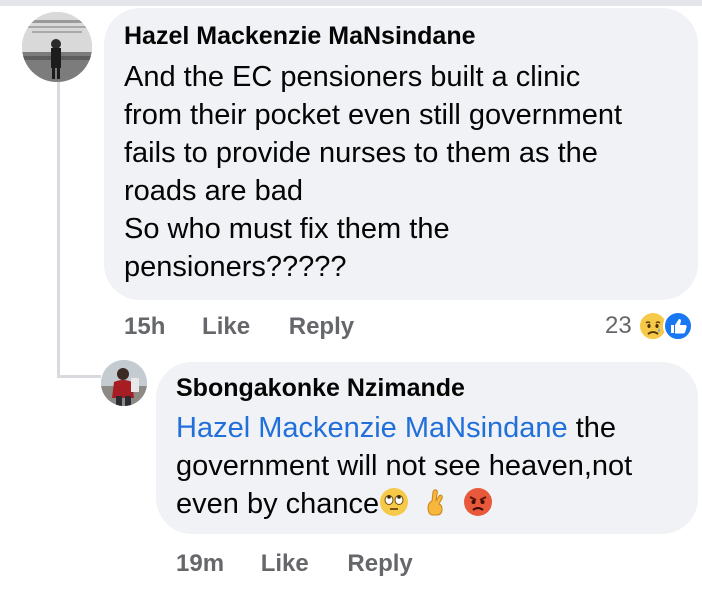  I want to click on thread-connector-elbow, so click(79, 376).